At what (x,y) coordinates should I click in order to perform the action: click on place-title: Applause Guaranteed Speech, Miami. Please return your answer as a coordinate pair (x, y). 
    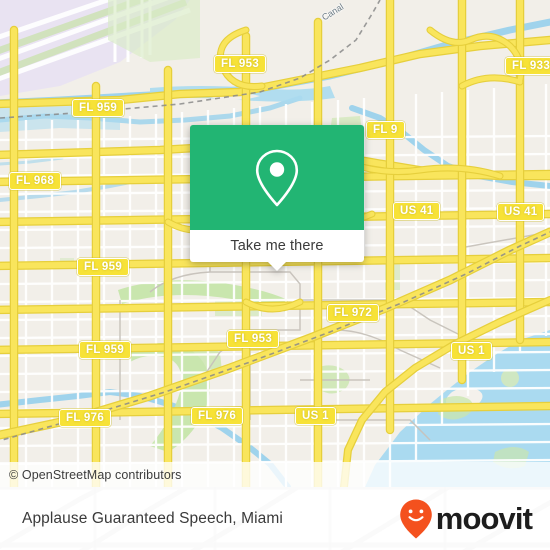
    Looking at the image, I should click on (152, 518).